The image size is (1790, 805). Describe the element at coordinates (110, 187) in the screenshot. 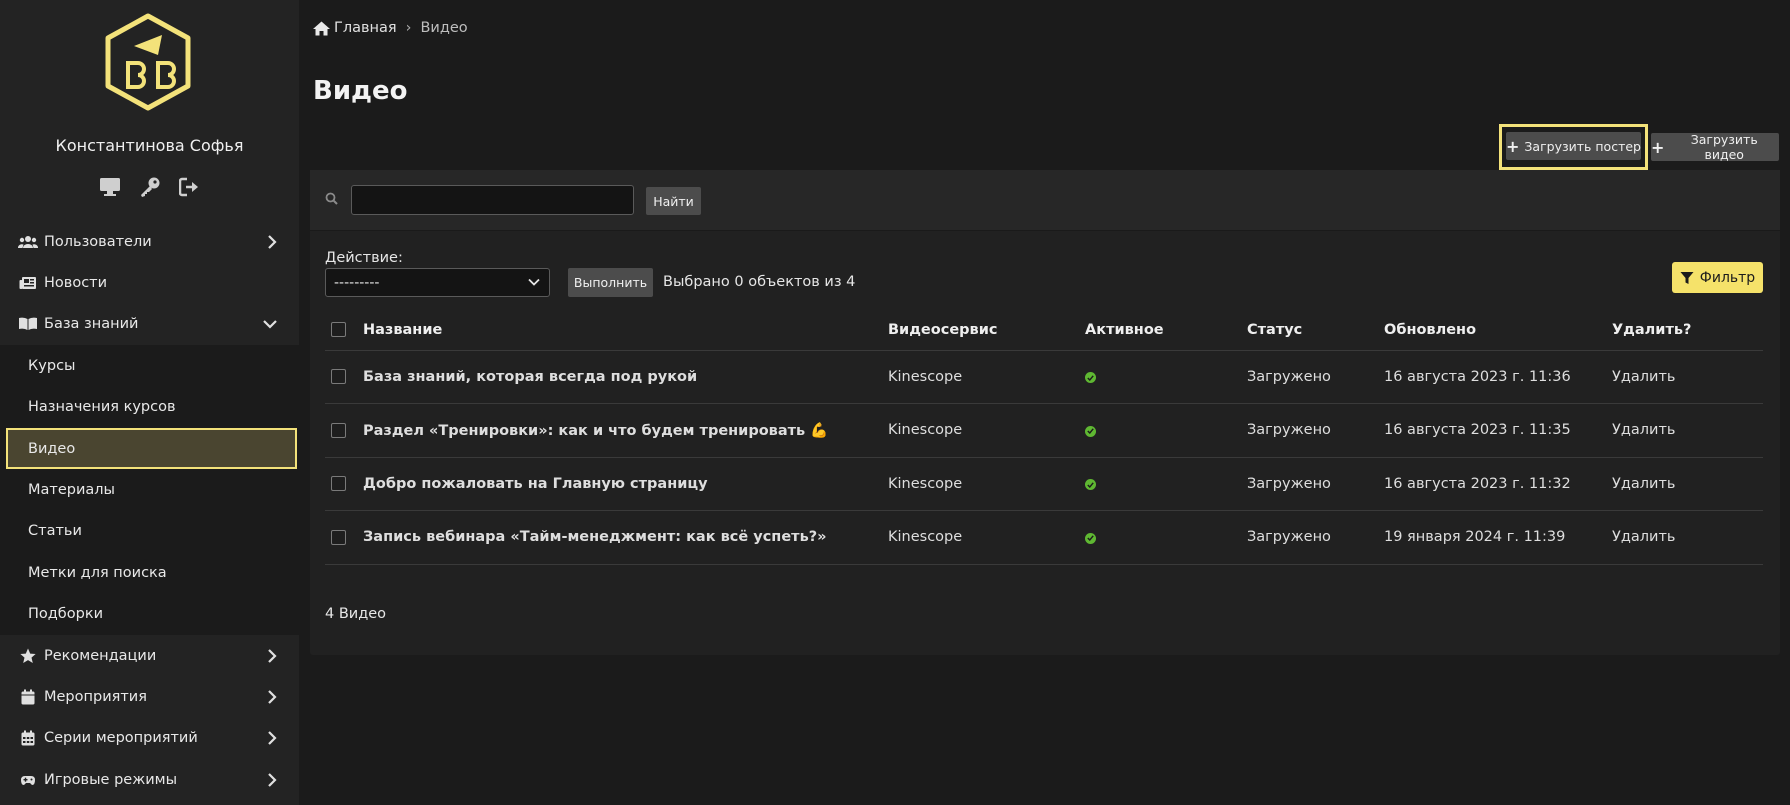

I see `monitor-icon` at that location.